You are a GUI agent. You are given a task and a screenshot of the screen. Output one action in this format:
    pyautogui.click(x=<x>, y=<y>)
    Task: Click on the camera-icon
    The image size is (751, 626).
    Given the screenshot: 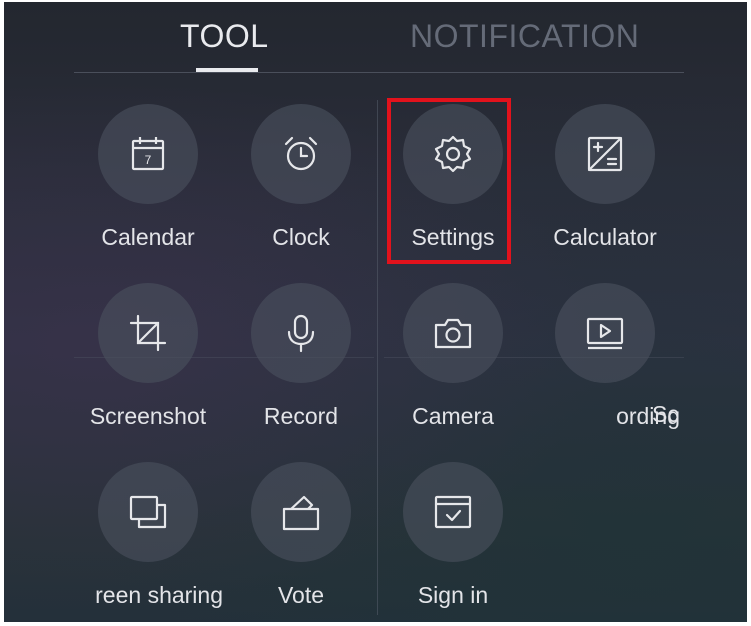 What is the action you would take?
    pyautogui.click(x=453, y=333)
    